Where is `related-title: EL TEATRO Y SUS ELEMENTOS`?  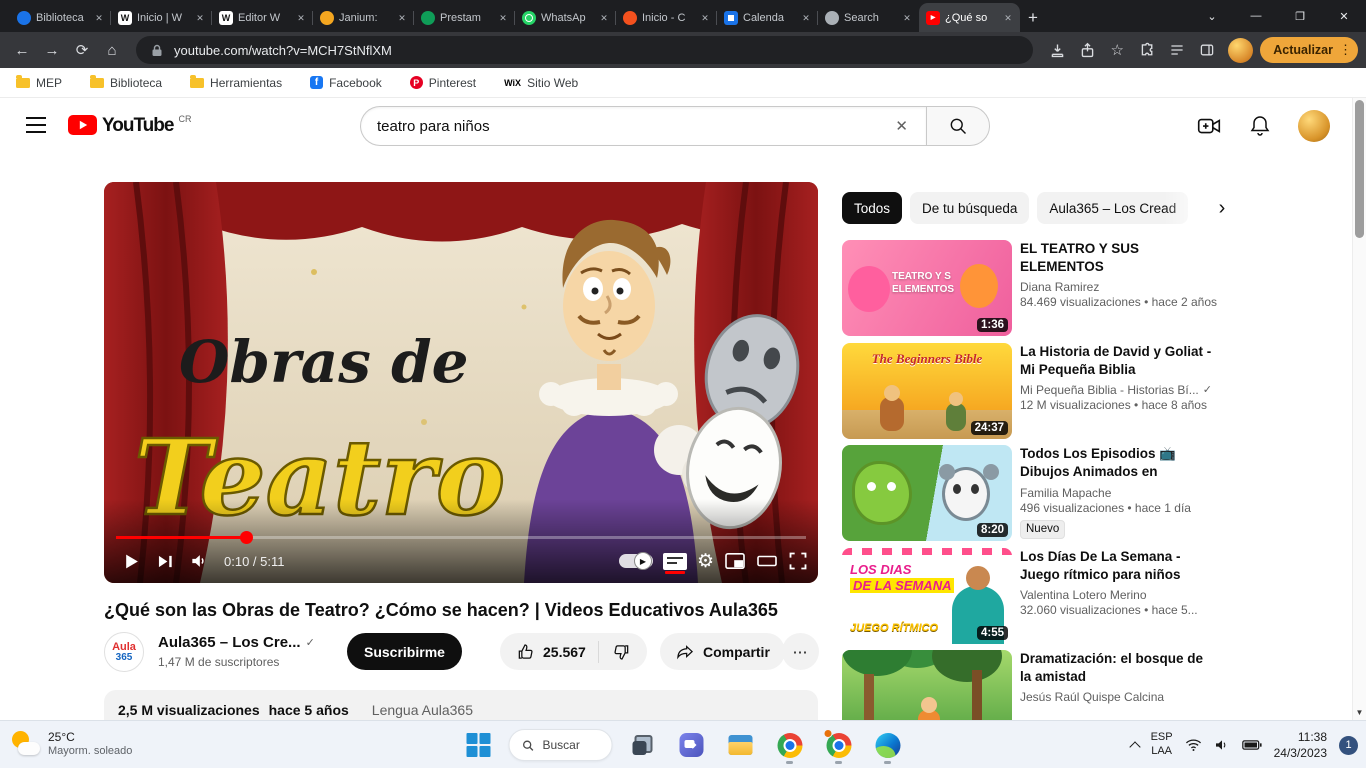 related-title: EL TEATRO Y SUS ELEMENTOS is located at coordinates (1119, 258).